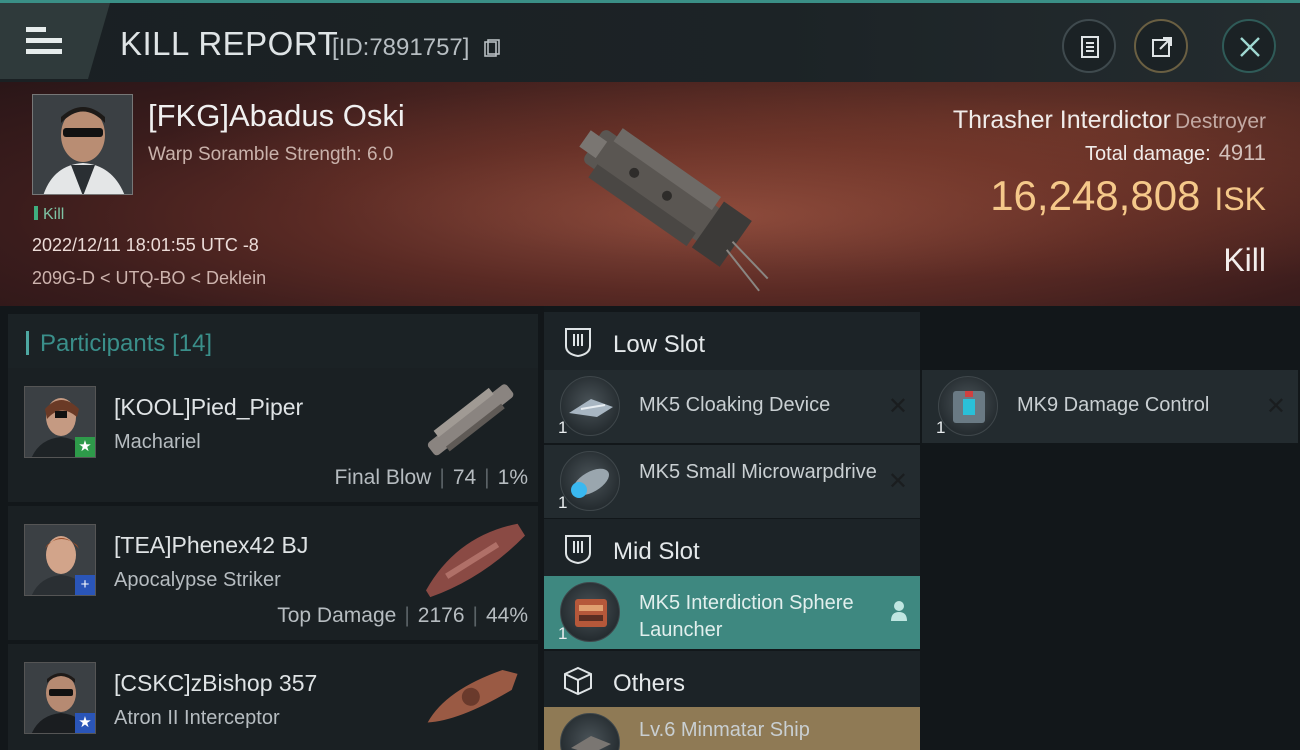 The height and width of the screenshot is (750, 1300). Describe the element at coordinates (578, 343) in the screenshot. I see `low-slot-icon` at that location.